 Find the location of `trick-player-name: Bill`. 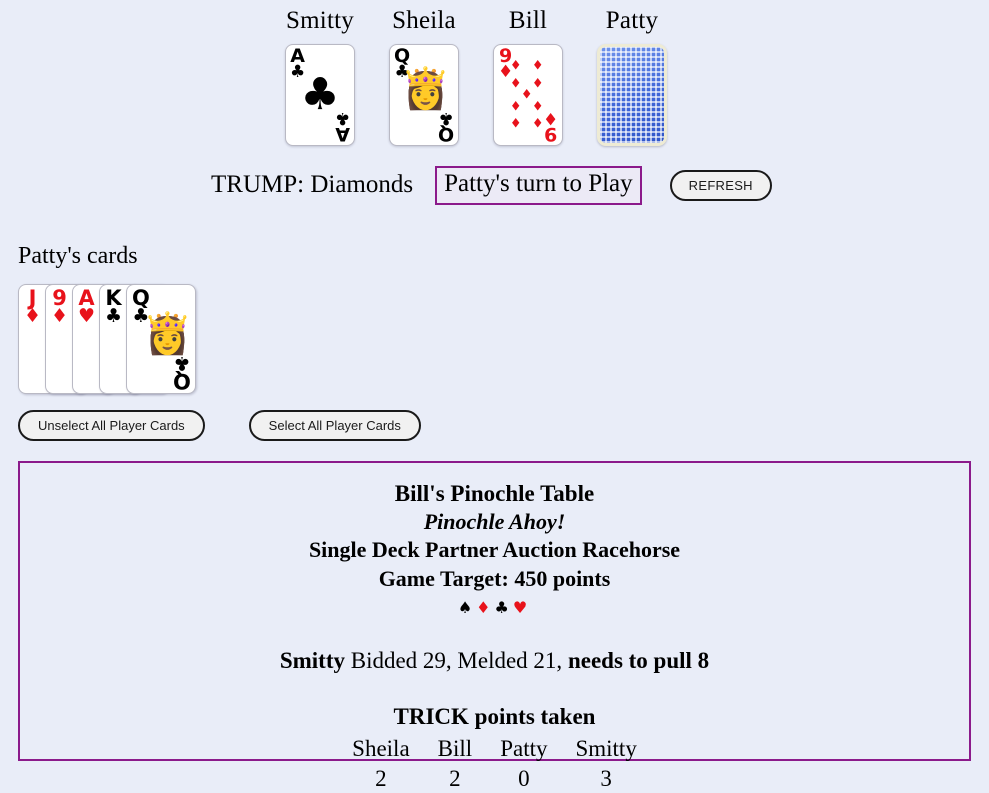

trick-player-name: Bill is located at coordinates (455, 749).